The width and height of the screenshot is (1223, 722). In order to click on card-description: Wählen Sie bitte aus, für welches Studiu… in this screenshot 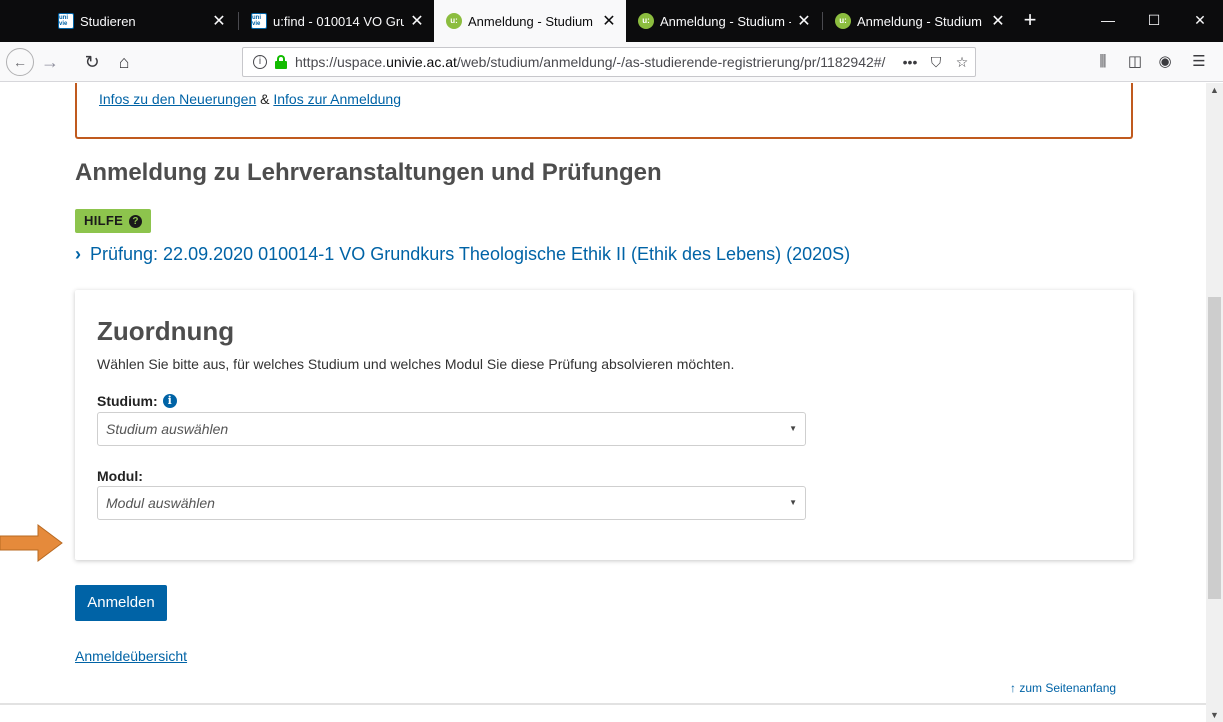, I will do `click(416, 364)`.